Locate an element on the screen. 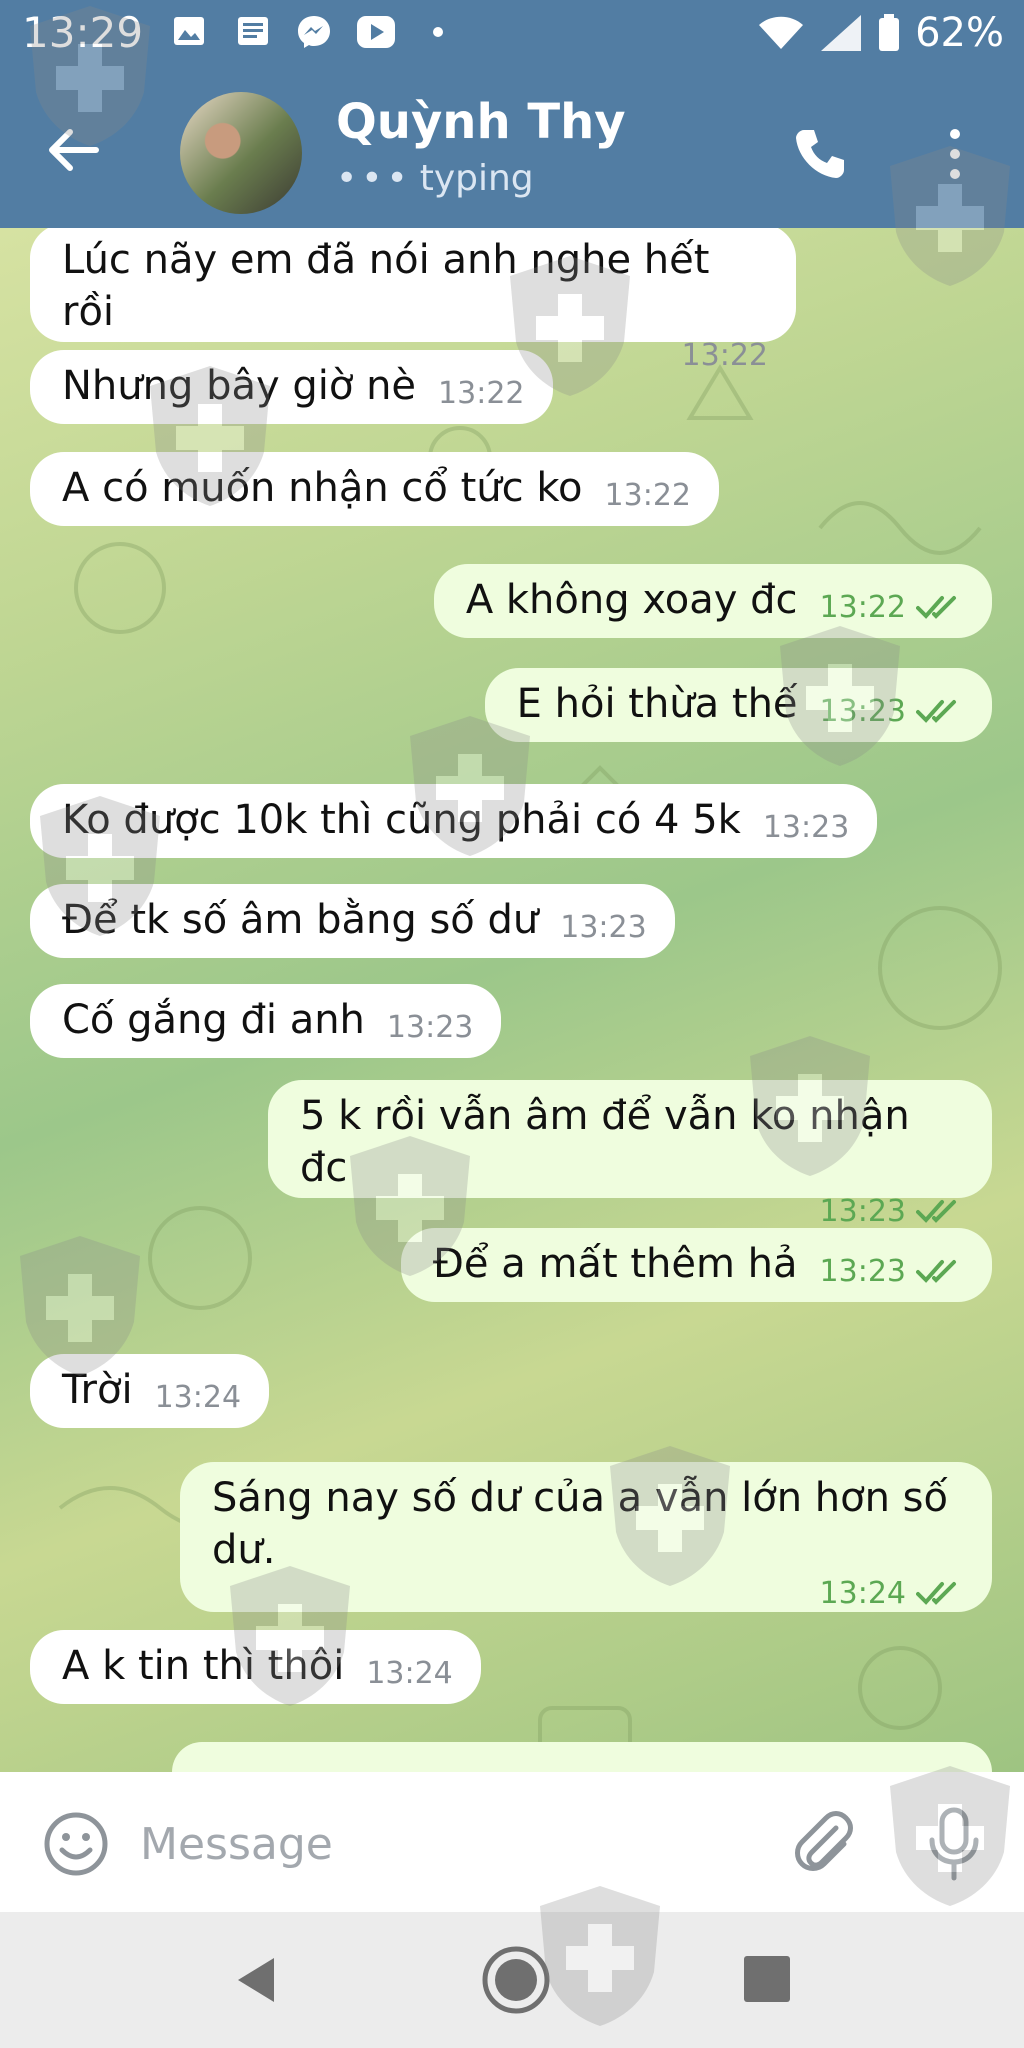 Image resolution: width=1024 pixels, height=2048 pixels. message-text: 5 k rồi vẫn âm để vẫn ko nhận đc is located at coordinates (605, 1142).